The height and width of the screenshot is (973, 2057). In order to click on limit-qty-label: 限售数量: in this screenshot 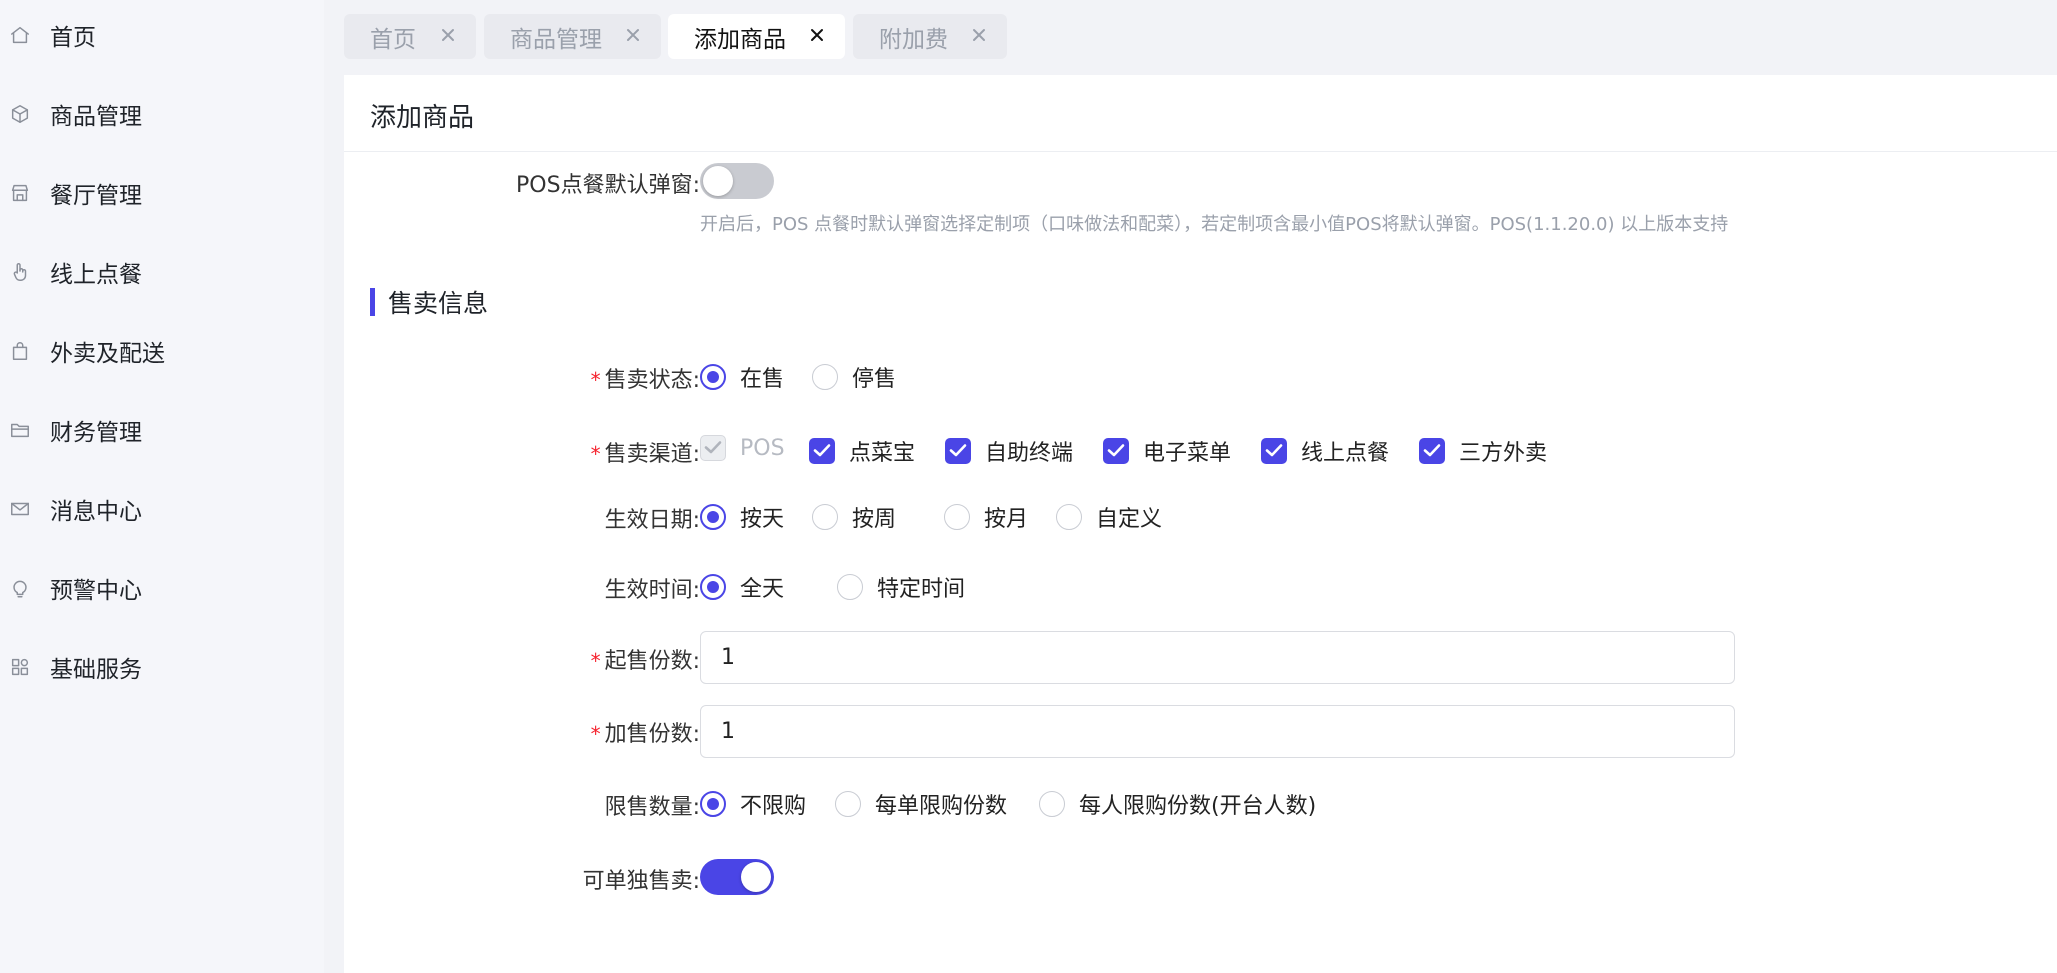, I will do `click(652, 807)`.